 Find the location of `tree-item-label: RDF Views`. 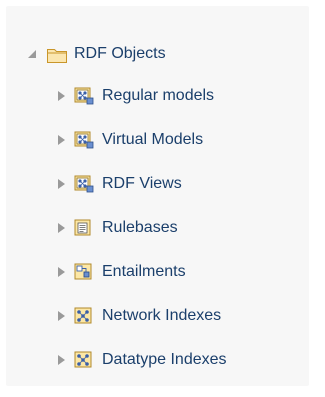

tree-item-label: RDF Views is located at coordinates (142, 183).